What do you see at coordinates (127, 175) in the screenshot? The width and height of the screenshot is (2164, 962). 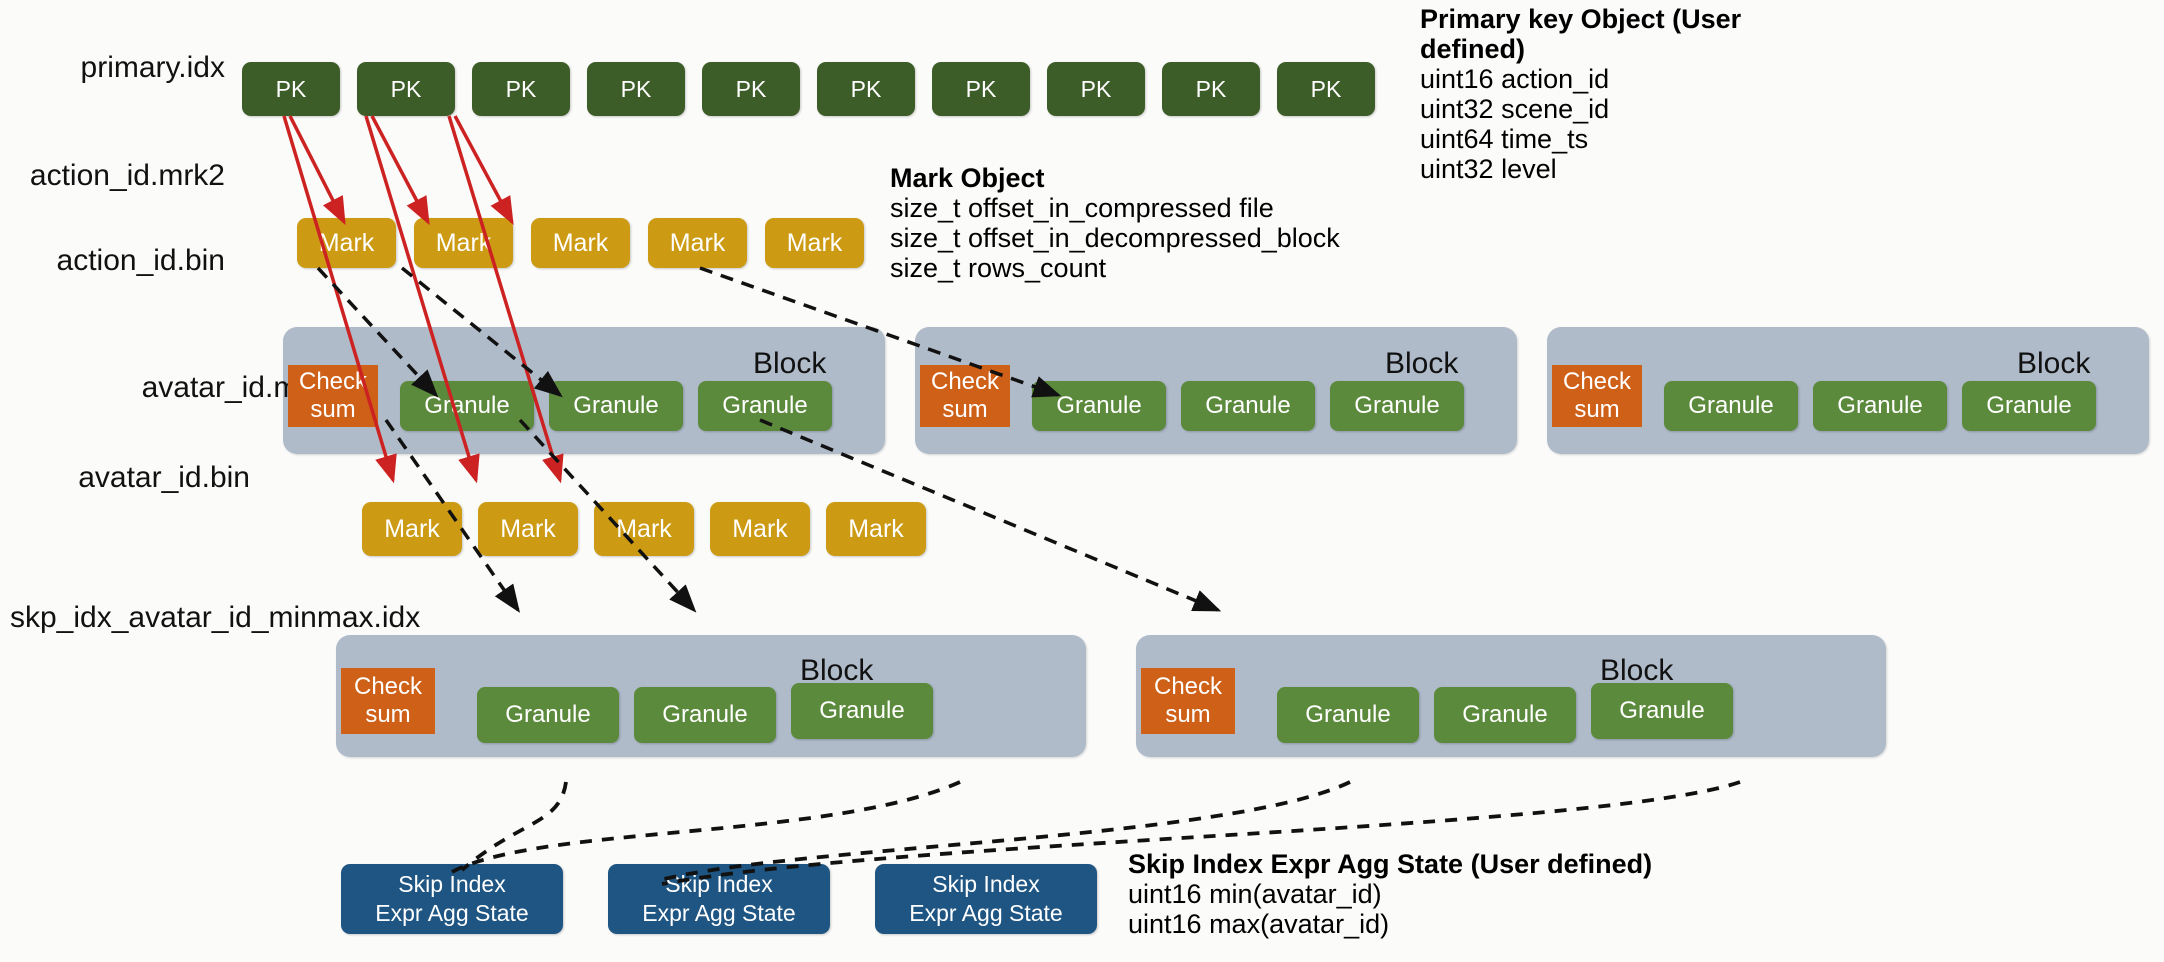 I see `row-label-action-id-mrk2: action_id.mrk2` at bounding box center [127, 175].